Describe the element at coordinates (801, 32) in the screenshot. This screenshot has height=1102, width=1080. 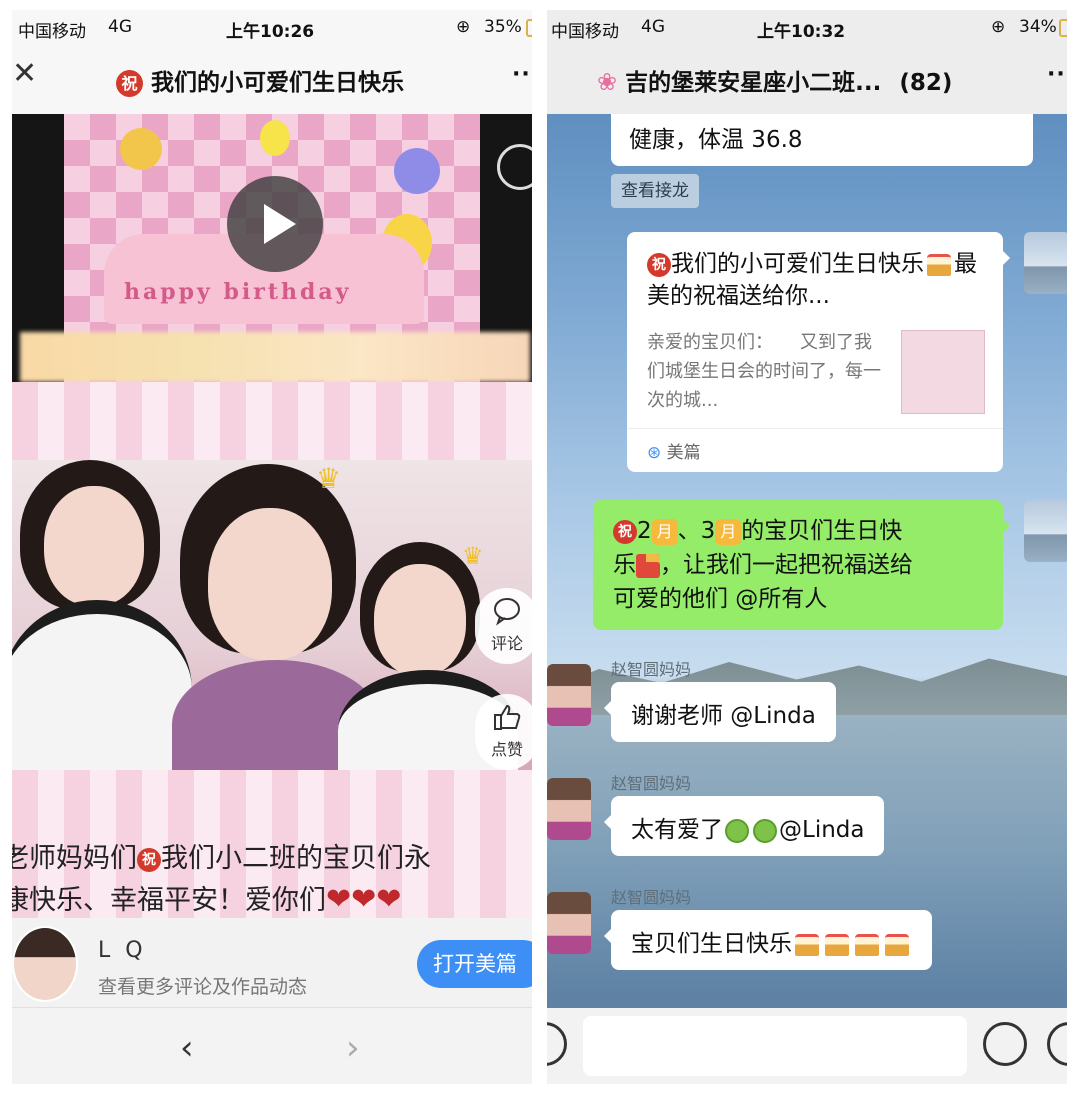
I see `clock: 上午10:32` at that location.